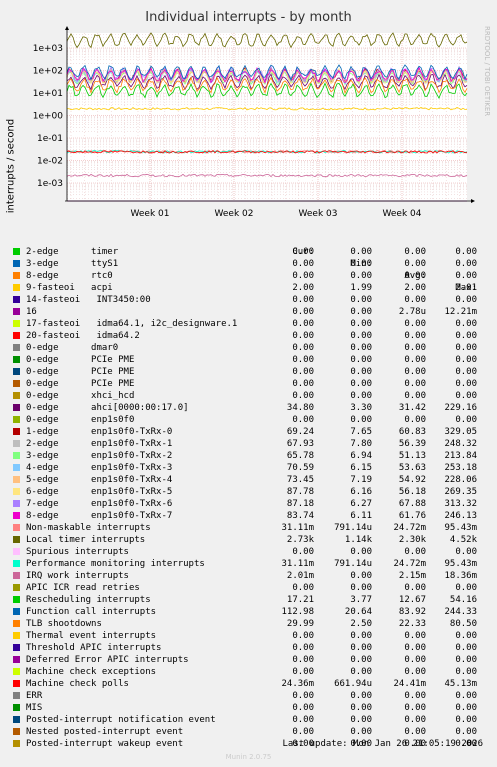  I want to click on legend-series-name: Non-maskable interrupts, so click(88, 528).